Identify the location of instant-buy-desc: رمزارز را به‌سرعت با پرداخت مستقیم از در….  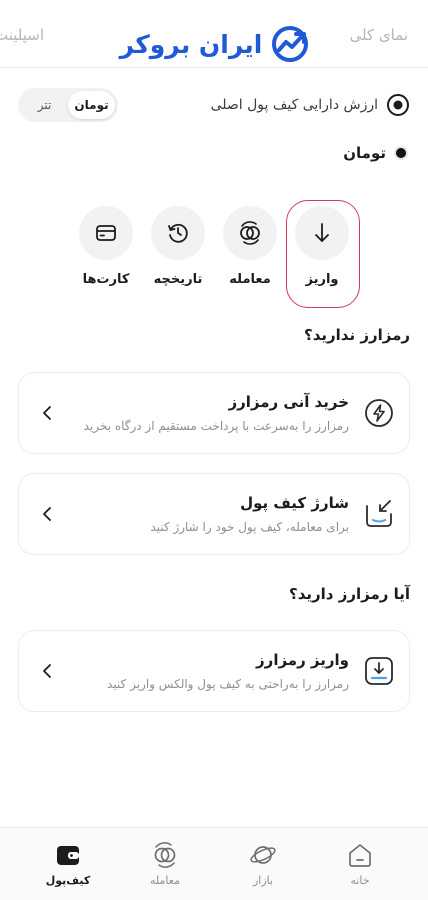
(216, 426).